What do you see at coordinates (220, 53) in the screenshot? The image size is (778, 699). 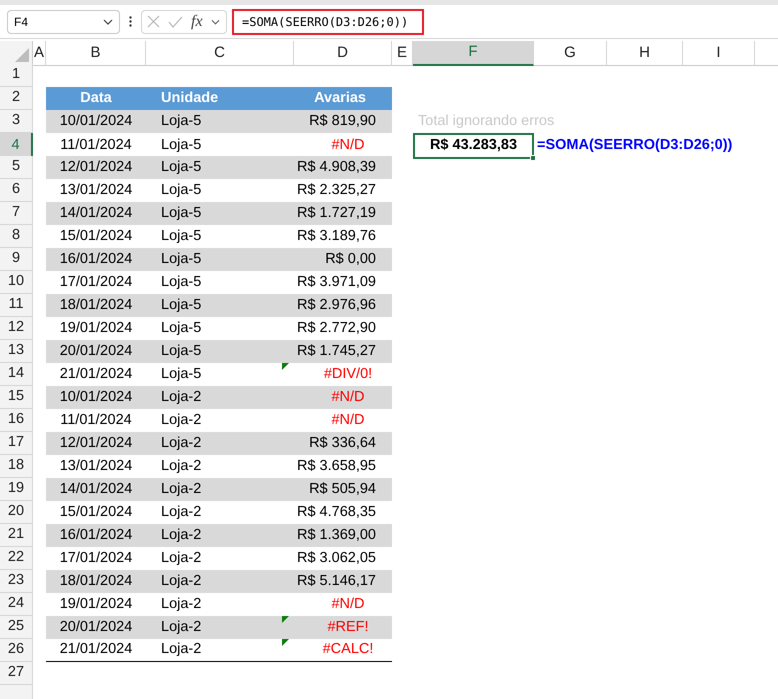 I see `column-header: C` at bounding box center [220, 53].